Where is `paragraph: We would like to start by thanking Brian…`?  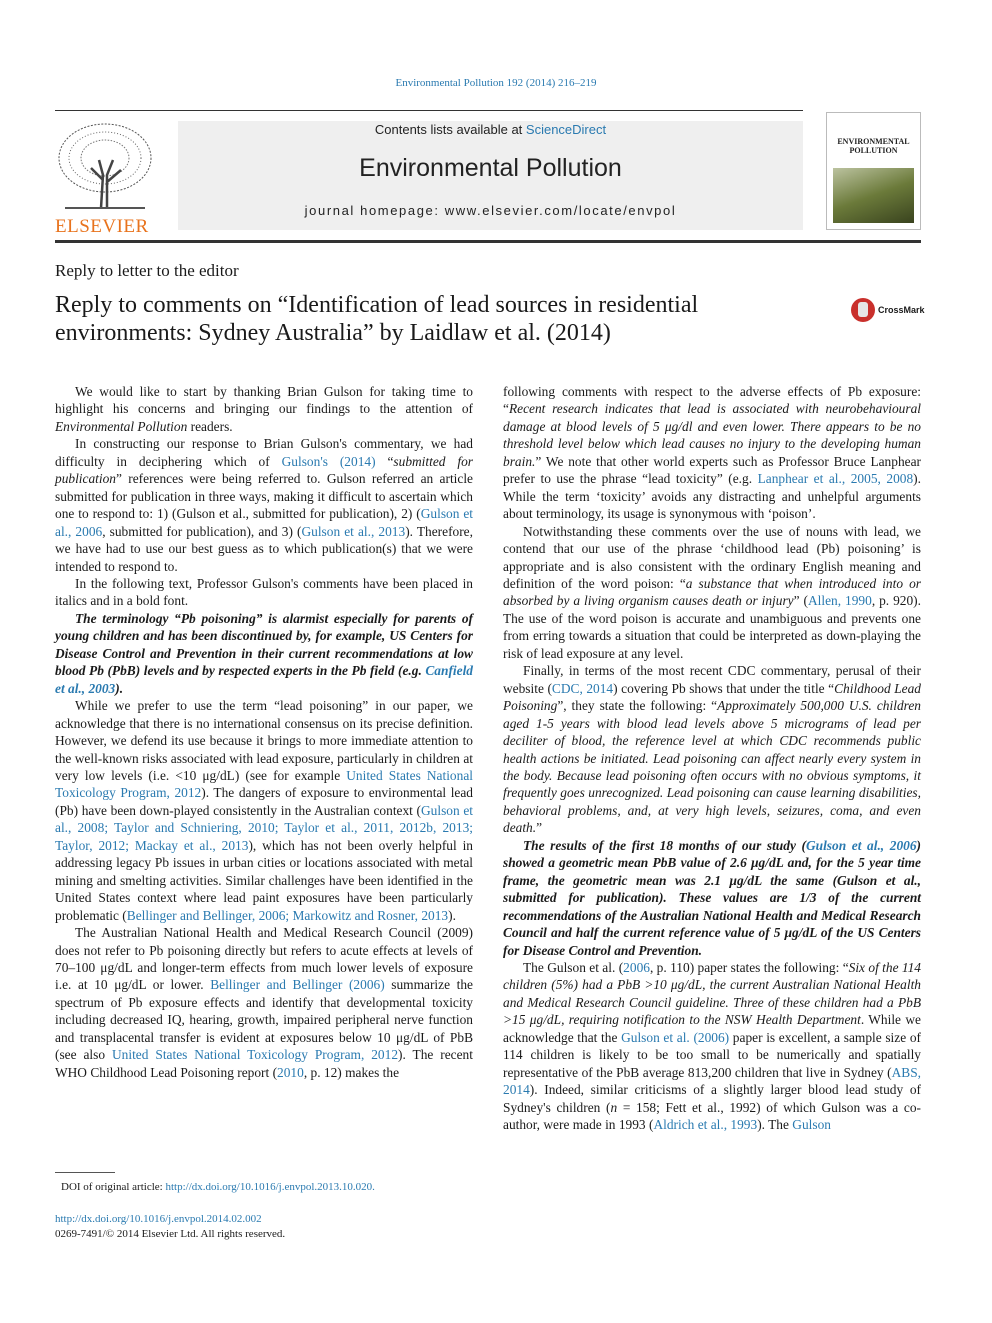 paragraph: We would like to start by thanking Brian… is located at coordinates (264, 409).